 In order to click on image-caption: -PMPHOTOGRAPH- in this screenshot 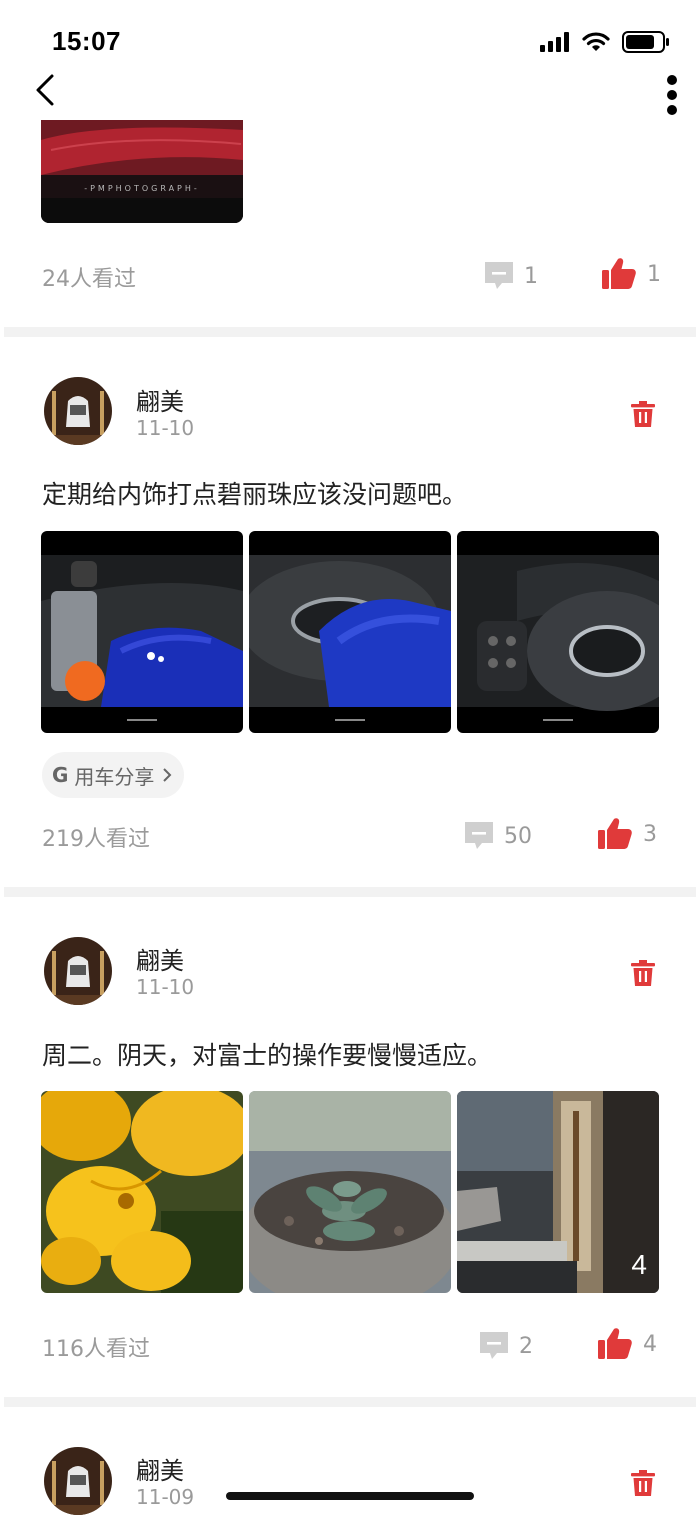, I will do `click(142, 188)`.